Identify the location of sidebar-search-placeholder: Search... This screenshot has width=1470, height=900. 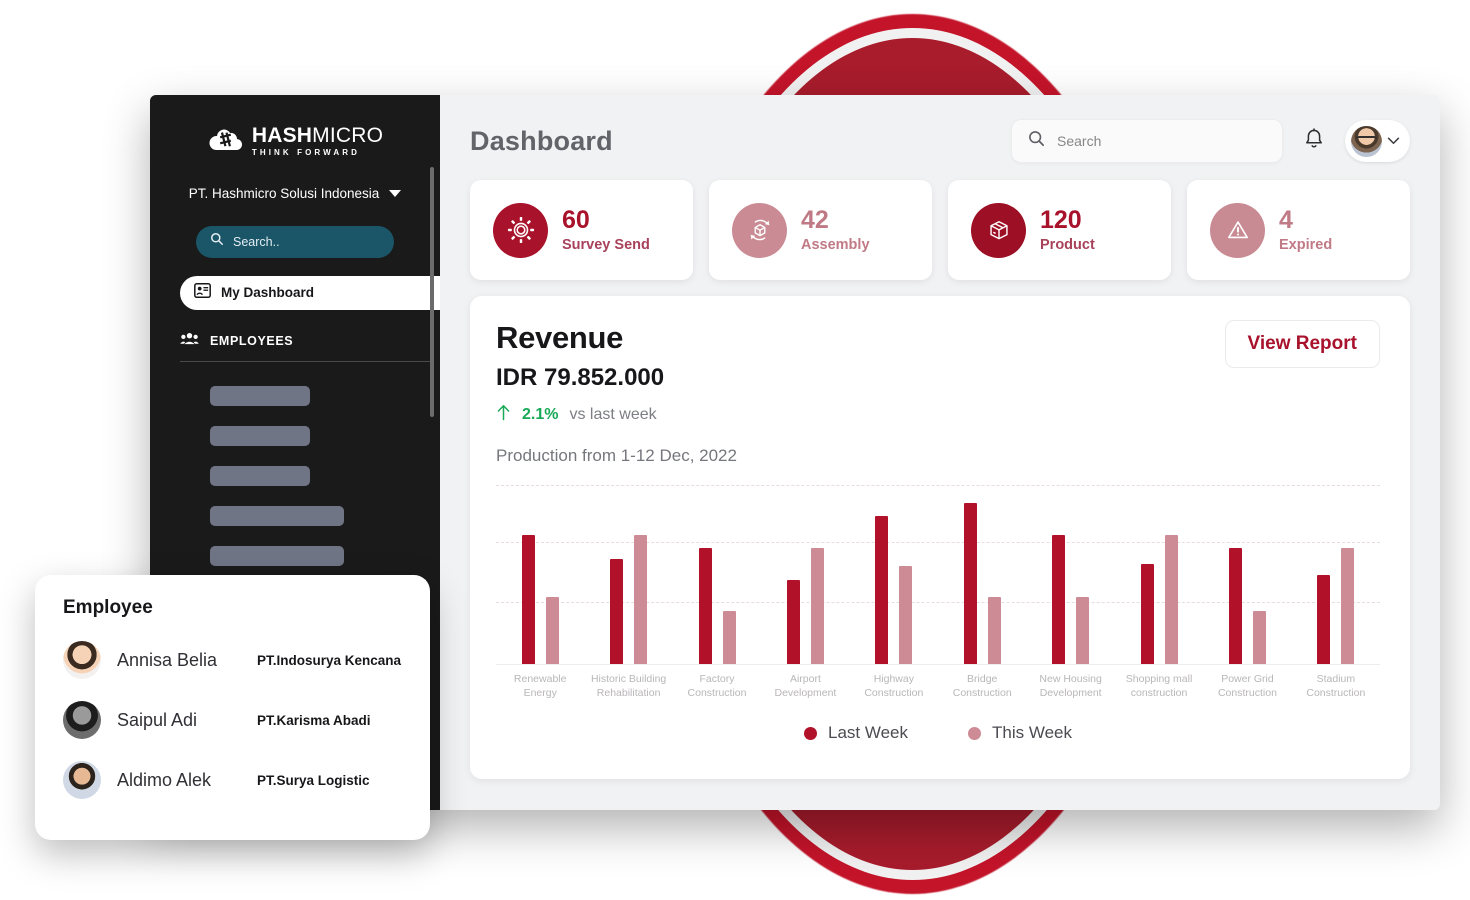
(256, 241).